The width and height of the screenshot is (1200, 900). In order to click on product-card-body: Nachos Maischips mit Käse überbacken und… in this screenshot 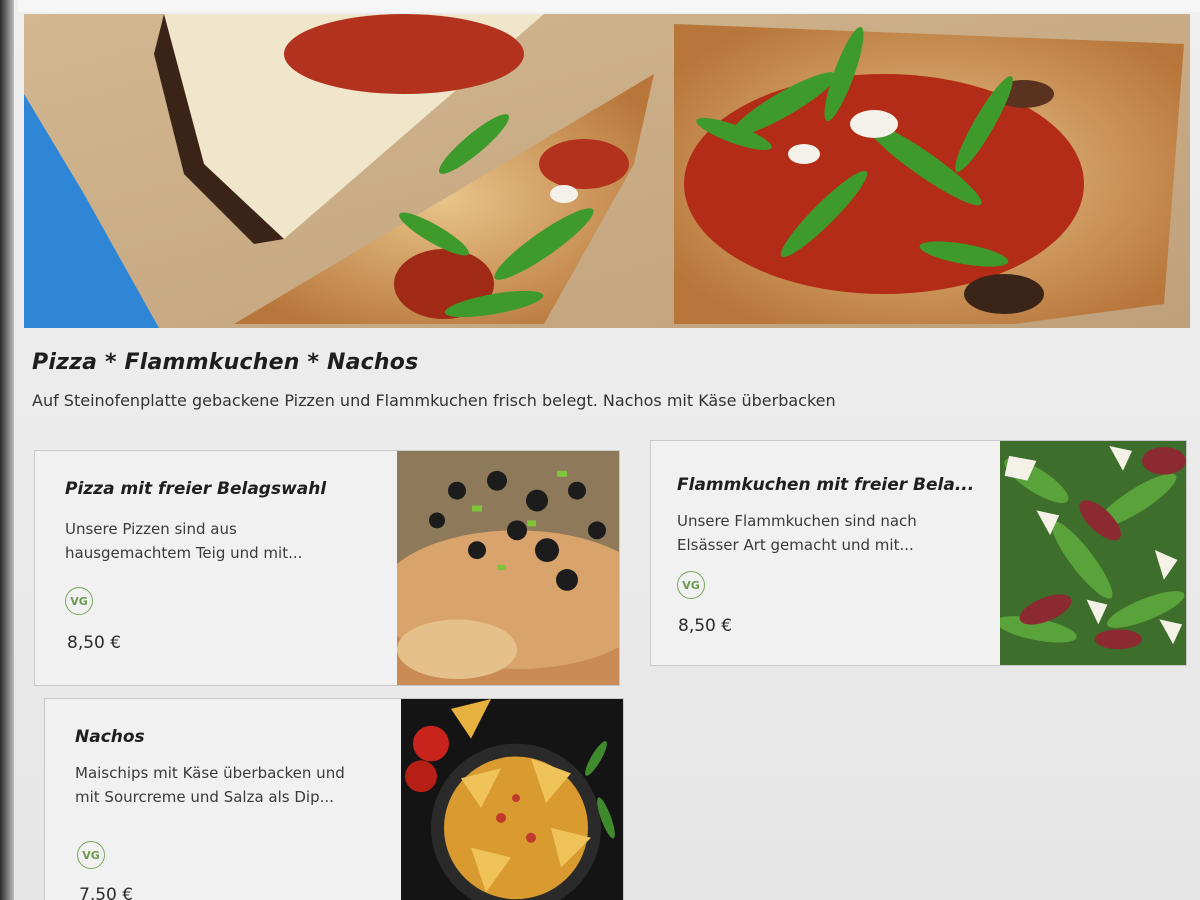, I will do `click(223, 799)`.